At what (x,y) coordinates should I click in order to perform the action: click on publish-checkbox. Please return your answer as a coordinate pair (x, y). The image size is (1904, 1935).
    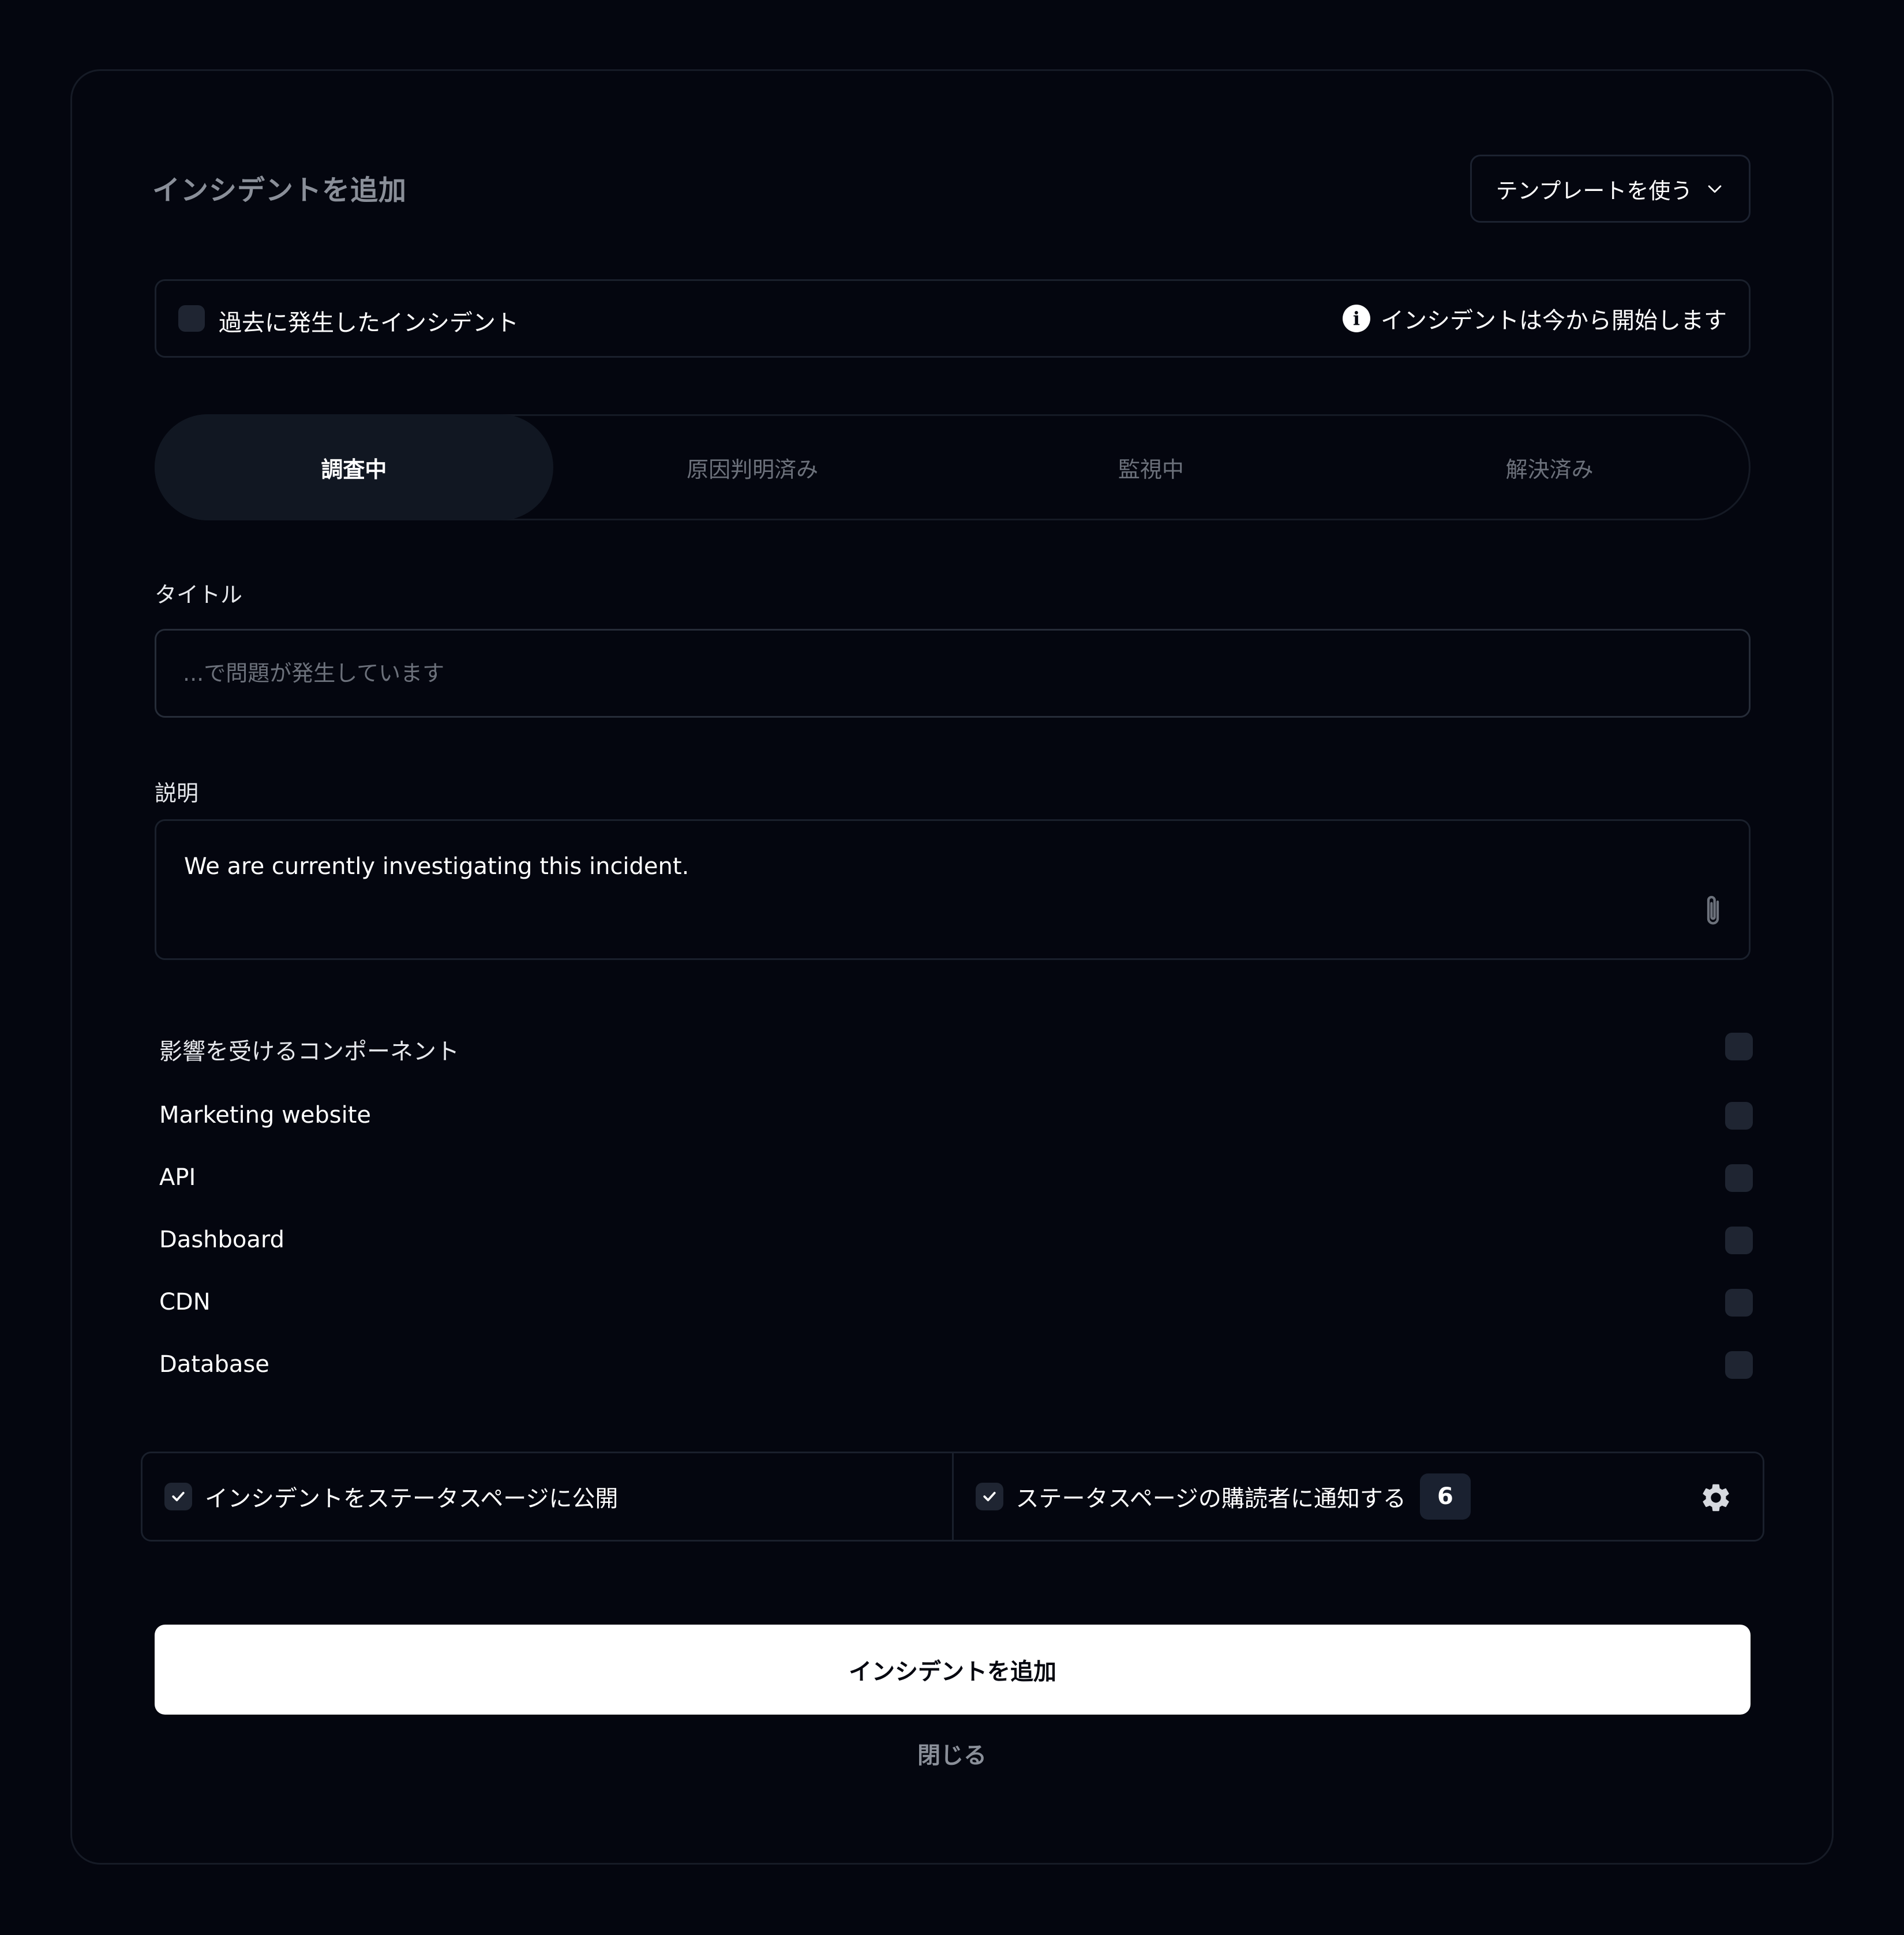
    Looking at the image, I should click on (178, 1496).